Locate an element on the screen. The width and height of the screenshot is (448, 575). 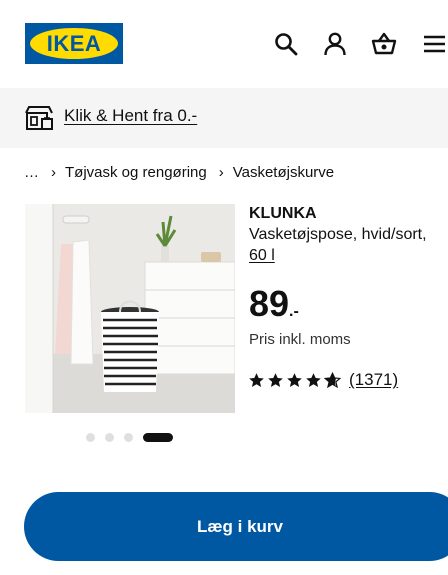
product-rating: (1371) is located at coordinates (323, 380).